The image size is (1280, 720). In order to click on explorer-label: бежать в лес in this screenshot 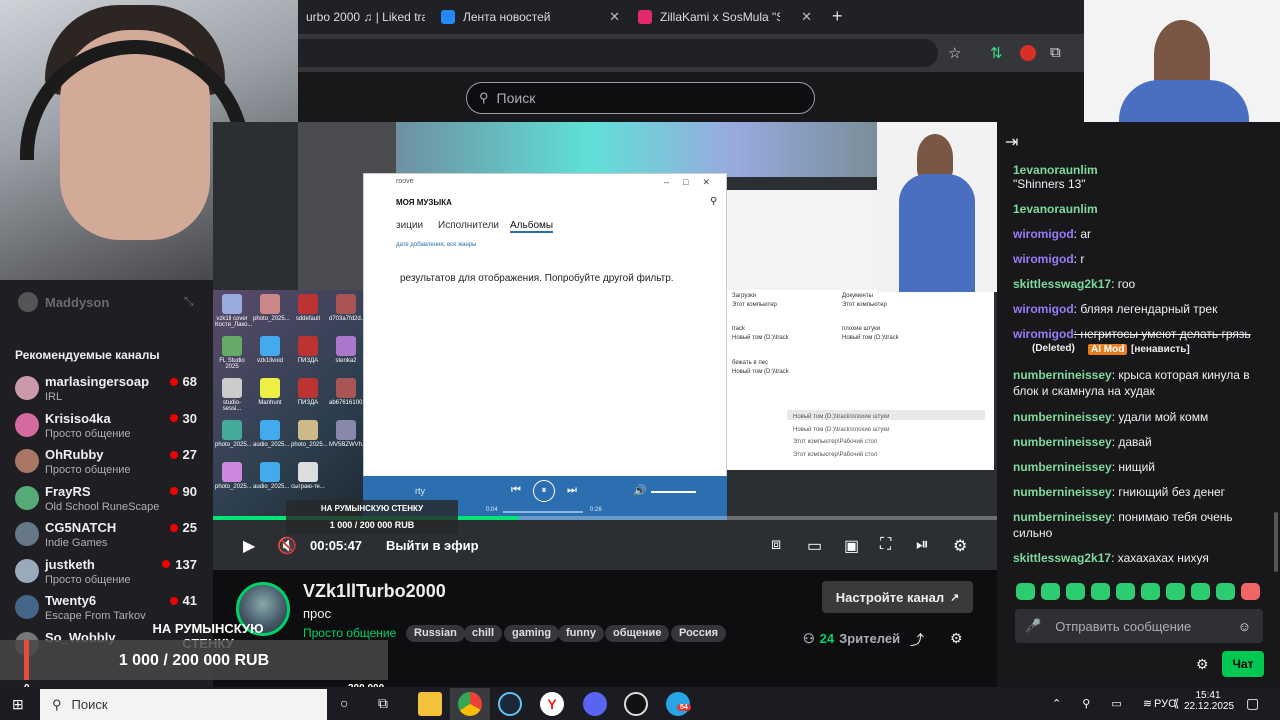, I will do `click(750, 363)`.